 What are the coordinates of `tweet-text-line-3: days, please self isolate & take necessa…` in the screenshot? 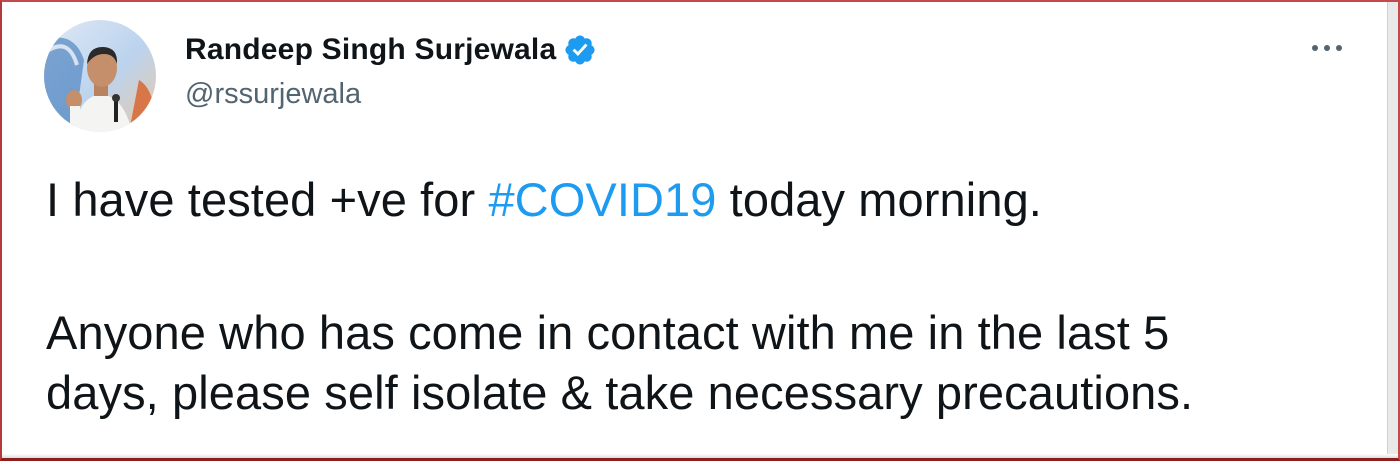 It's located at (620, 392).